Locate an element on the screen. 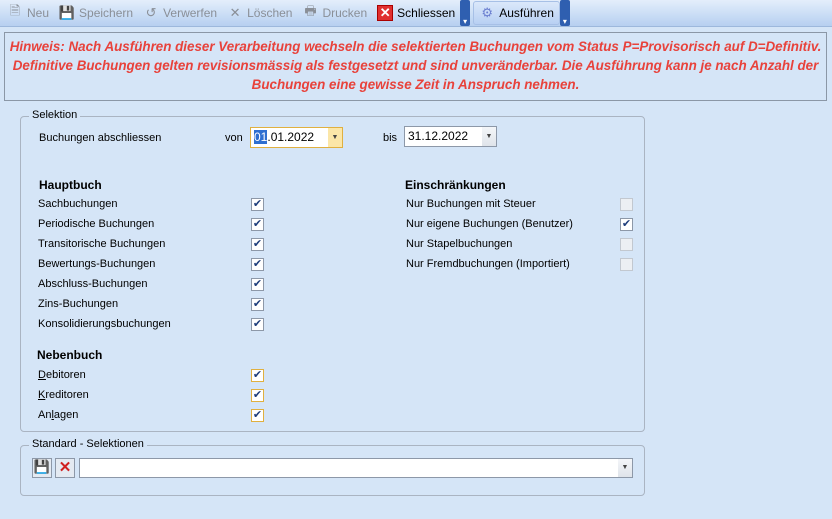 The height and width of the screenshot is (519, 832). close-button: ✕ Schliessen is located at coordinates (416, 13).